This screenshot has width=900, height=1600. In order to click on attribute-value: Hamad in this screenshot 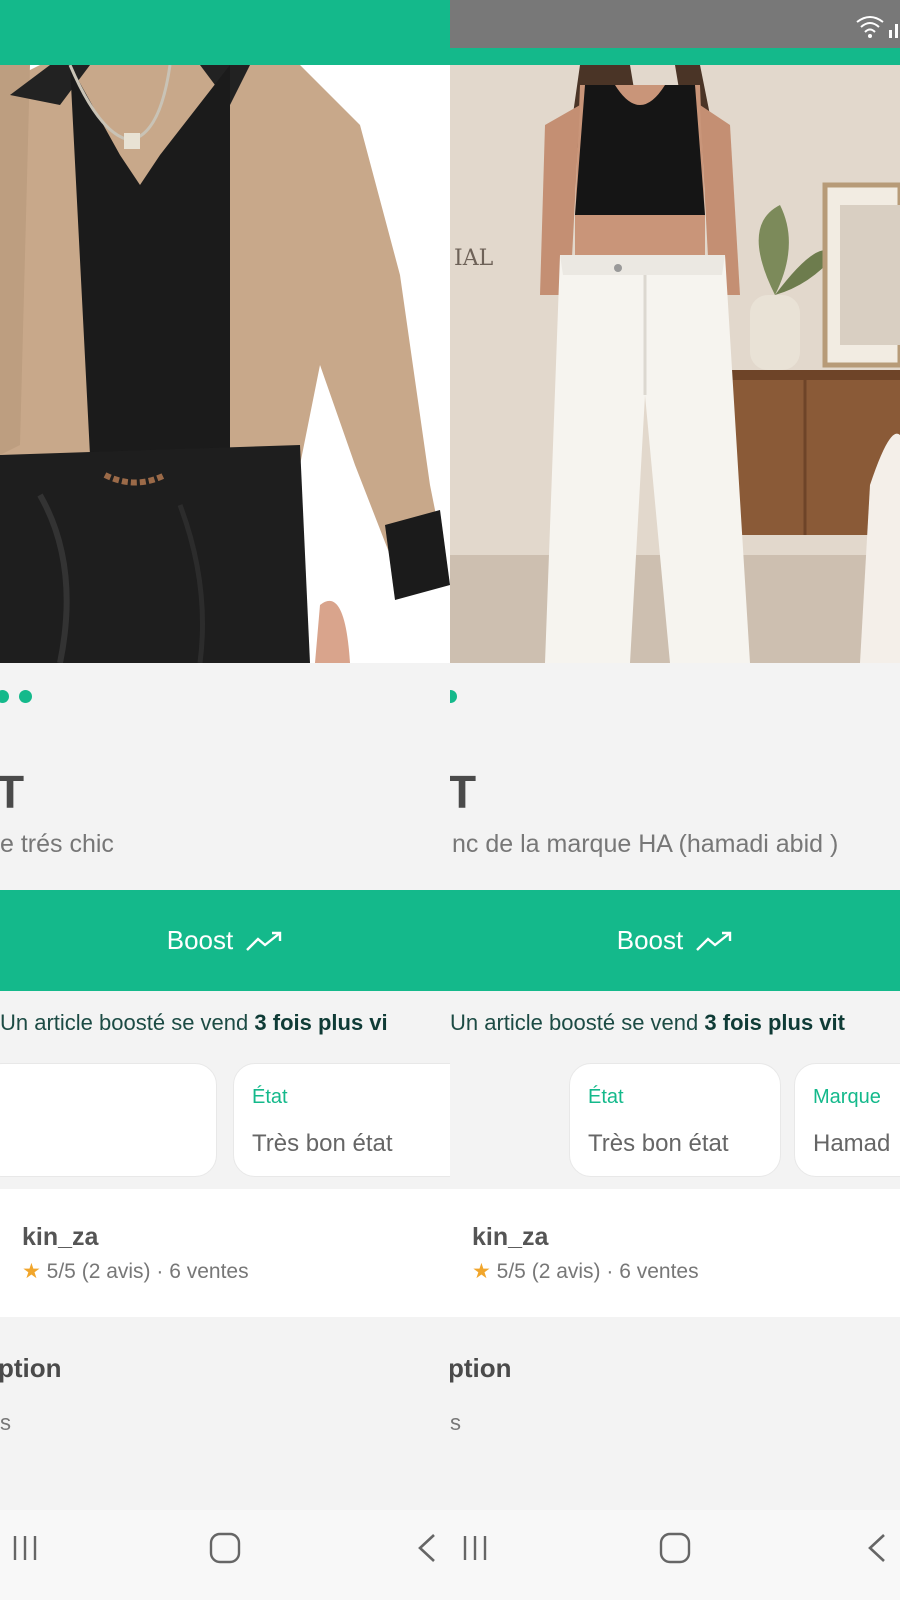, I will do `click(852, 1143)`.